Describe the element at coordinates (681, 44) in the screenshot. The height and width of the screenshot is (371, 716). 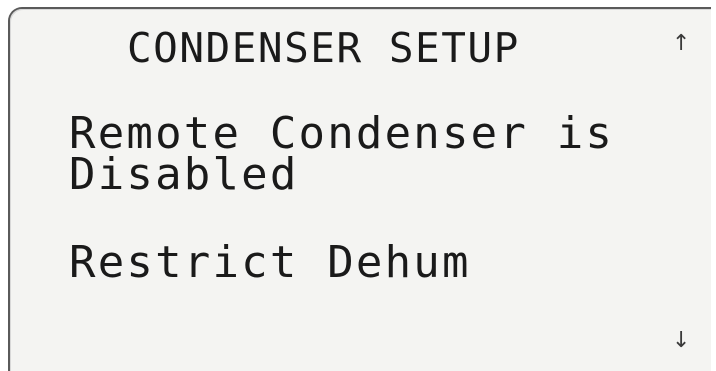
I see `scroll-up-icon: ↑` at that location.